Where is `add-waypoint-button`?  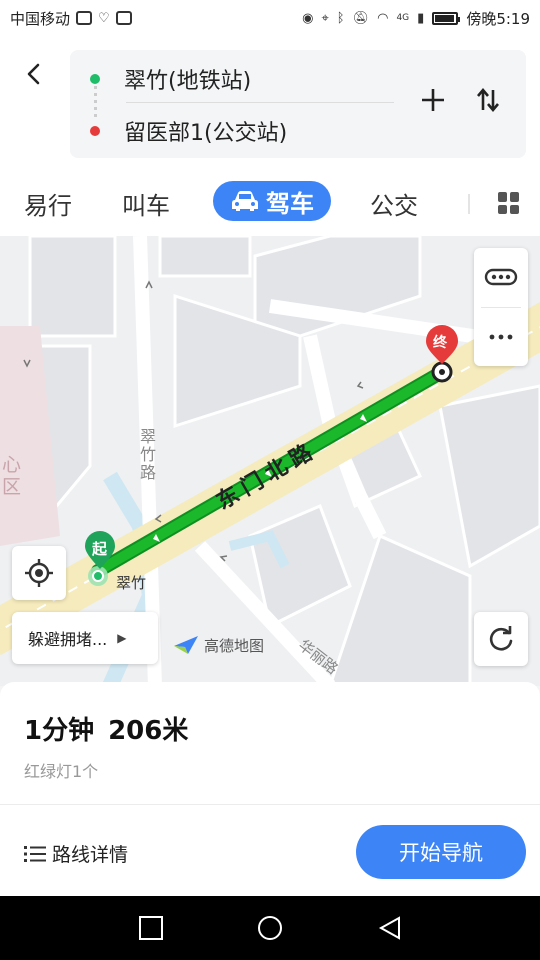
add-waypoint-button is located at coordinates (433, 100).